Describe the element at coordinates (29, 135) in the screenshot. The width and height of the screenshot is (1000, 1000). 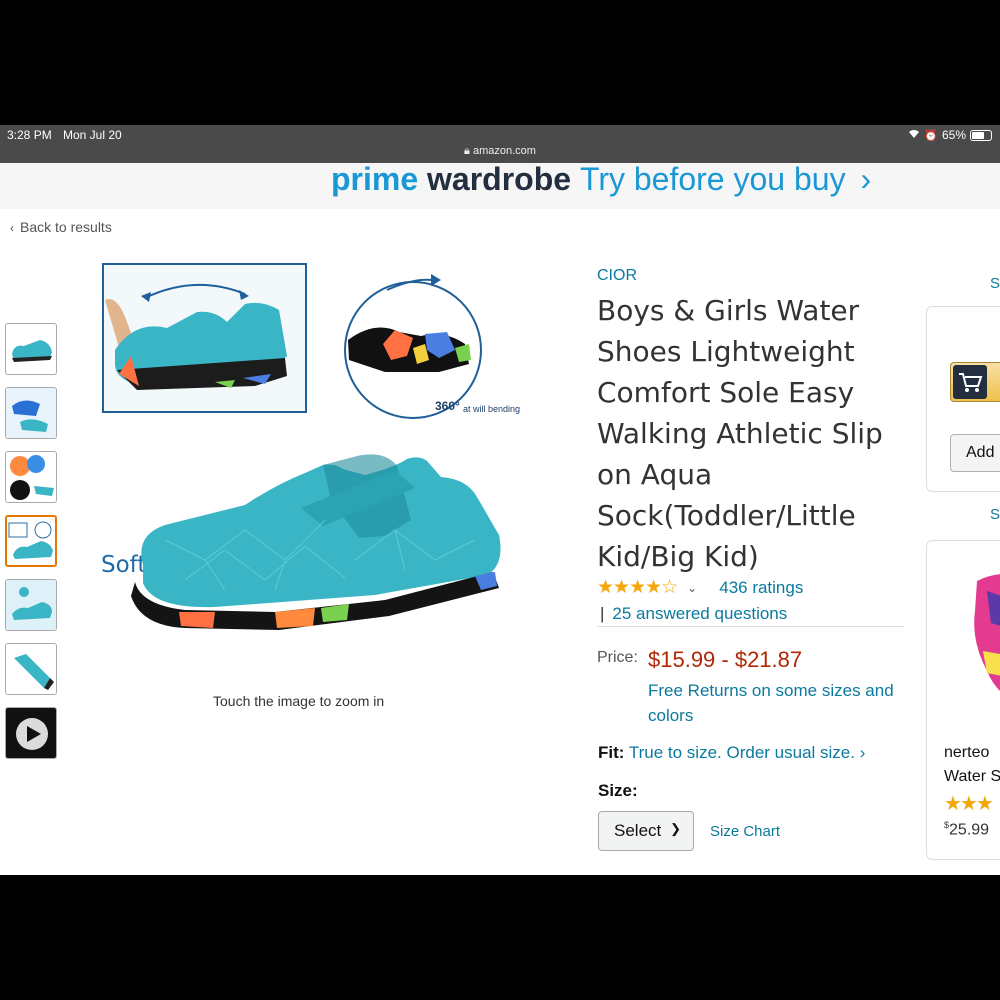
I see `status-time: 3:28 PM` at that location.